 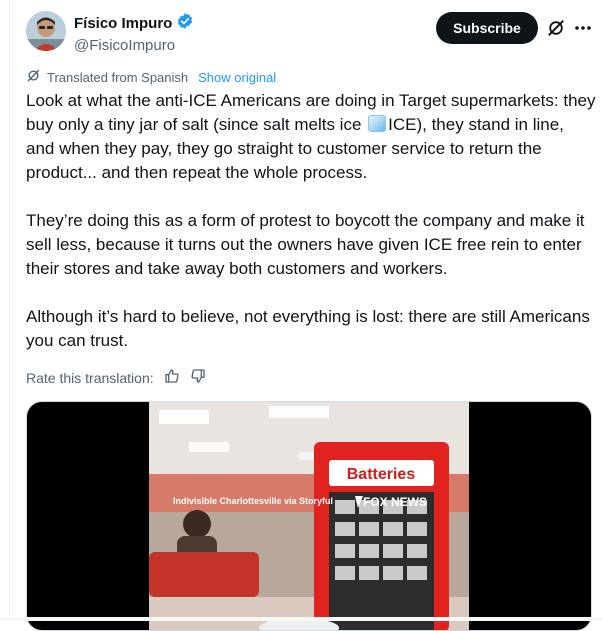 What do you see at coordinates (123, 23) in the screenshot?
I see `display-name-text: Físico Impuro` at bounding box center [123, 23].